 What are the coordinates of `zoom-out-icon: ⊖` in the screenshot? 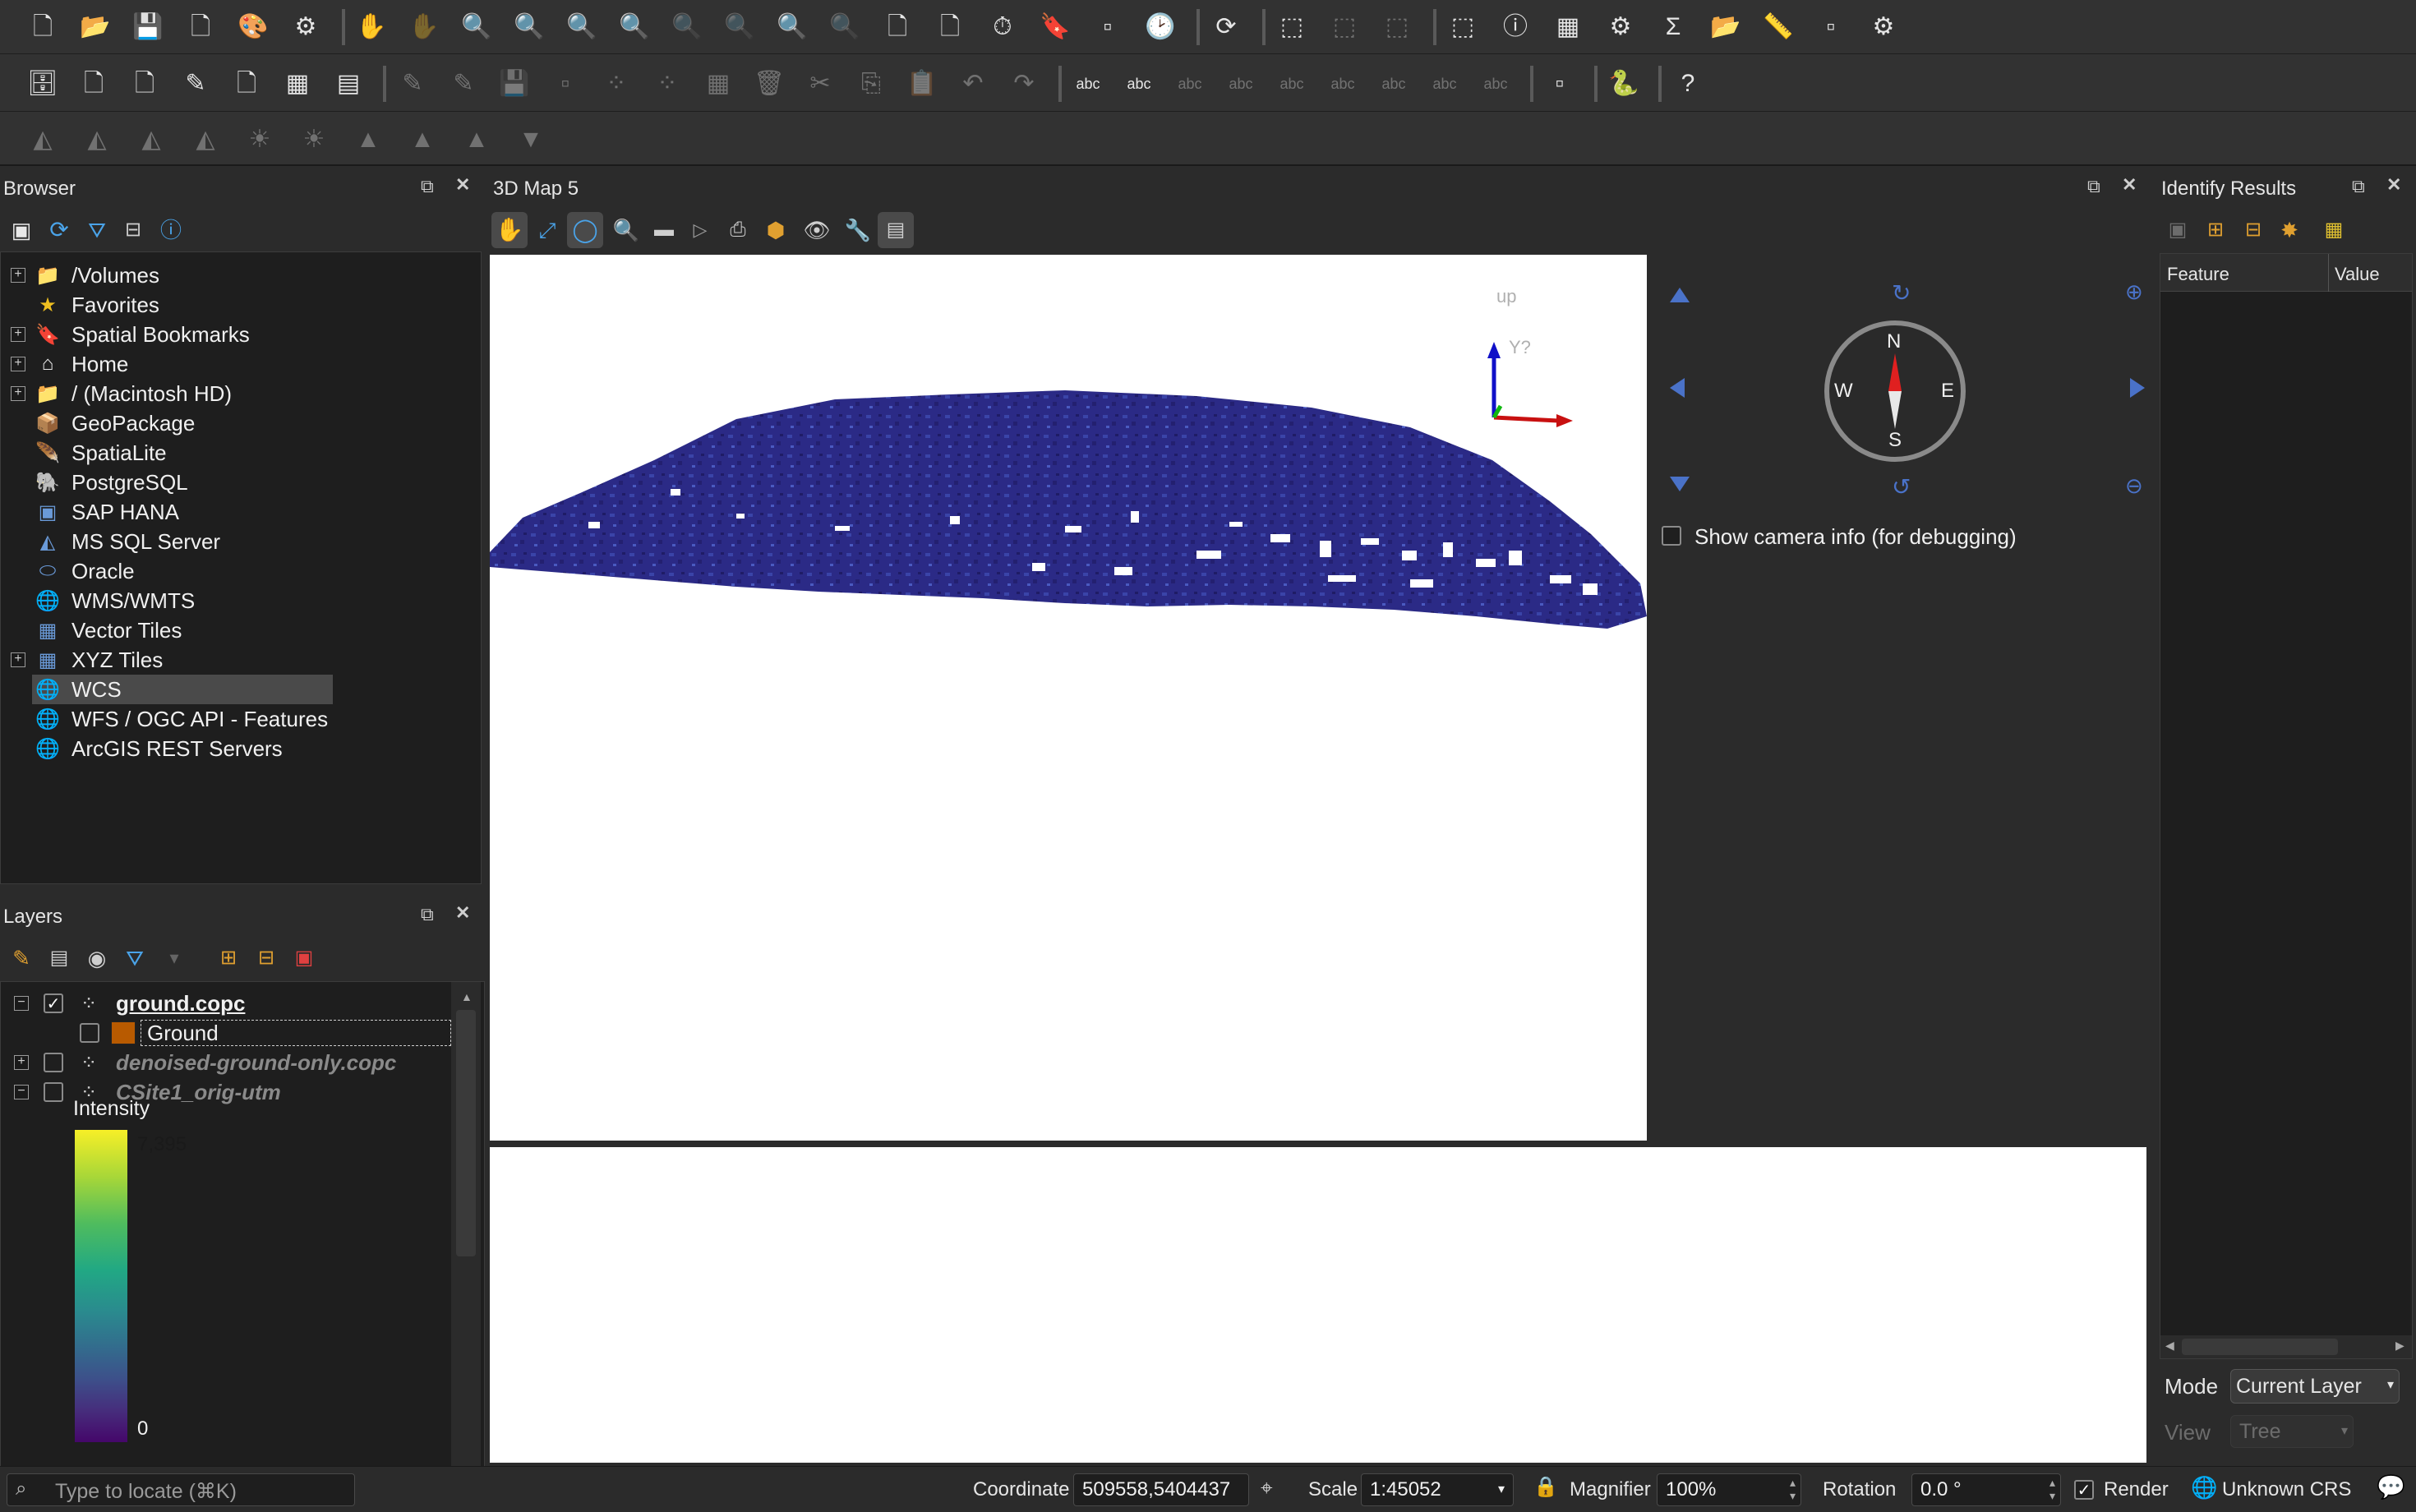 It's located at (2134, 486).